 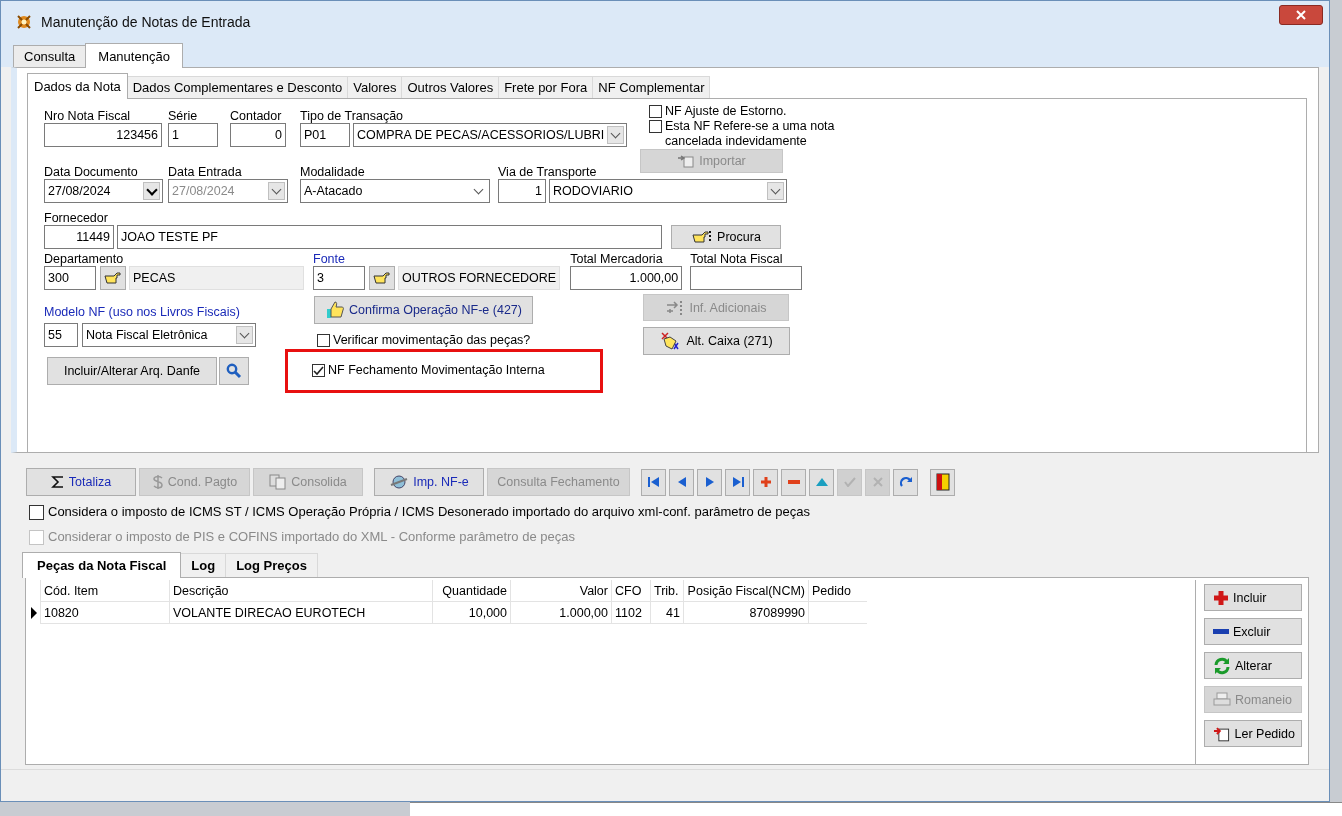 I want to click on previous-icon, so click(x=681, y=482).